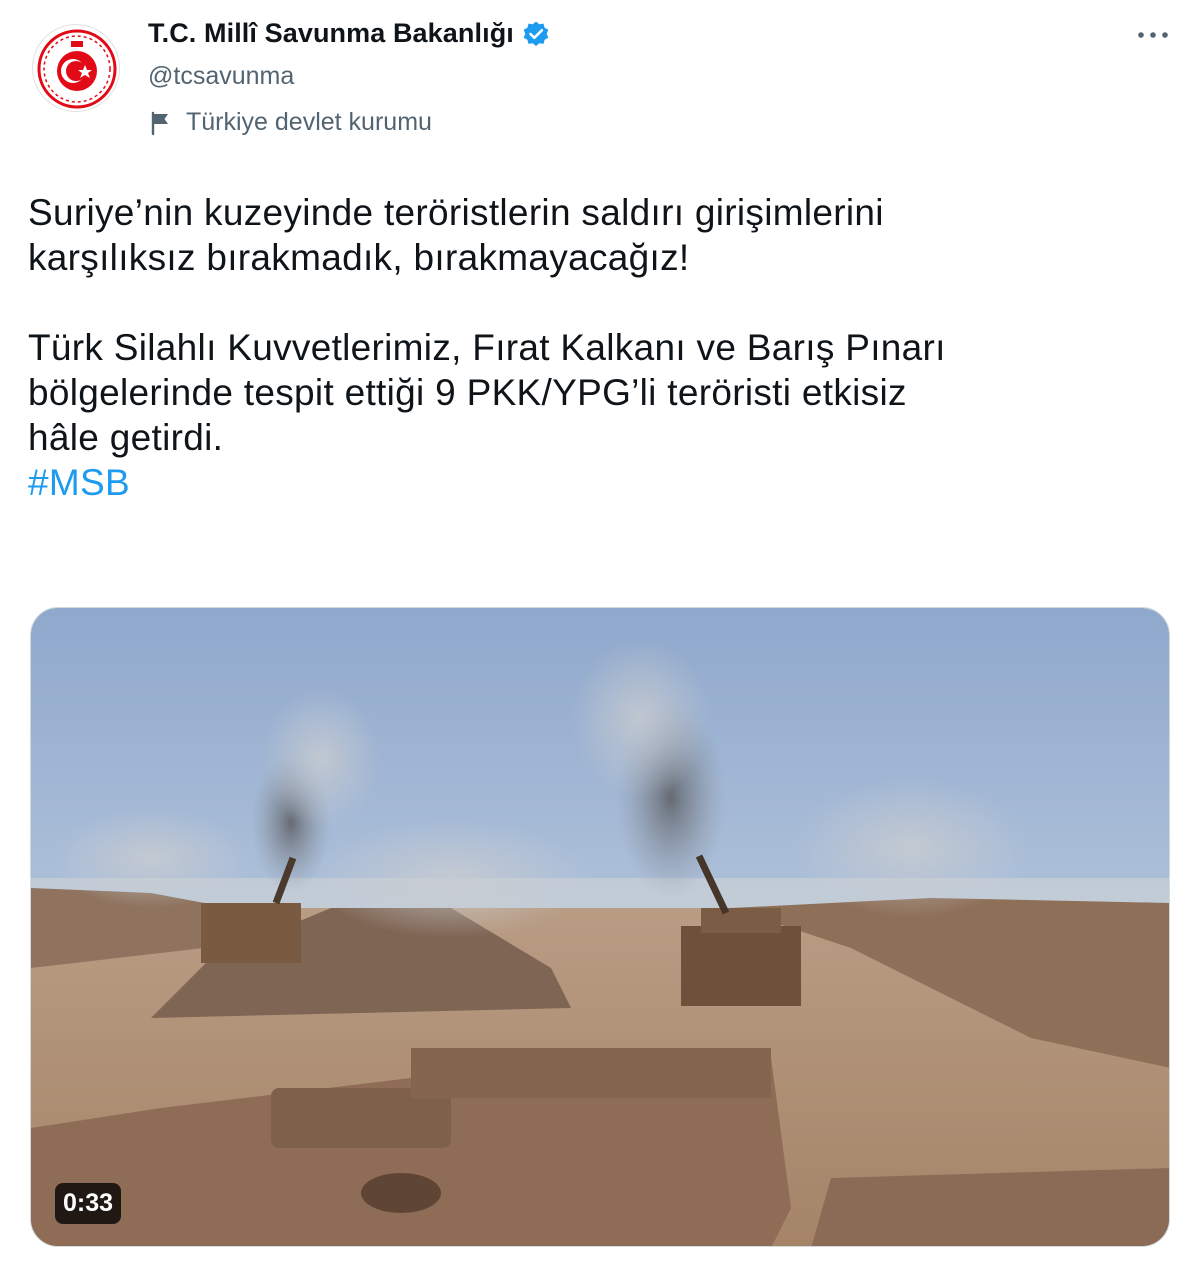 The height and width of the screenshot is (1276, 1200). Describe the element at coordinates (88, 1203) in the screenshot. I see `video-duration: 0:33` at that location.